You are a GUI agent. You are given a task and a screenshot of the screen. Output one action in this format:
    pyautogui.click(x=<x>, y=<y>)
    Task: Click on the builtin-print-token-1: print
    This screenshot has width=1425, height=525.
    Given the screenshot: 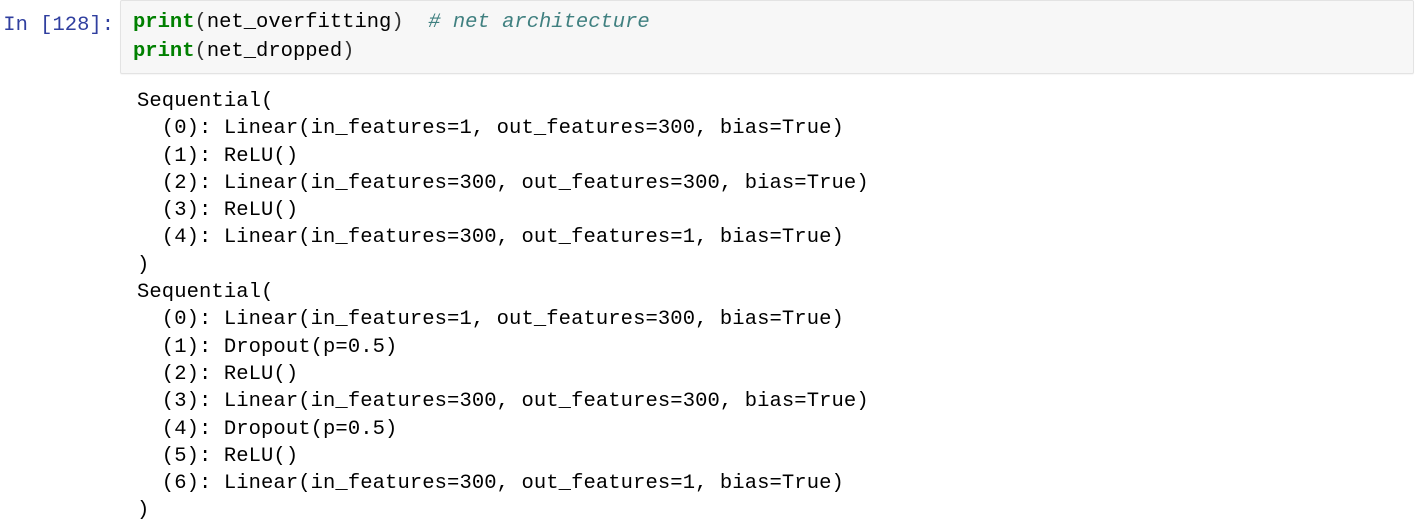 What is the action you would take?
    pyautogui.click(x=164, y=22)
    